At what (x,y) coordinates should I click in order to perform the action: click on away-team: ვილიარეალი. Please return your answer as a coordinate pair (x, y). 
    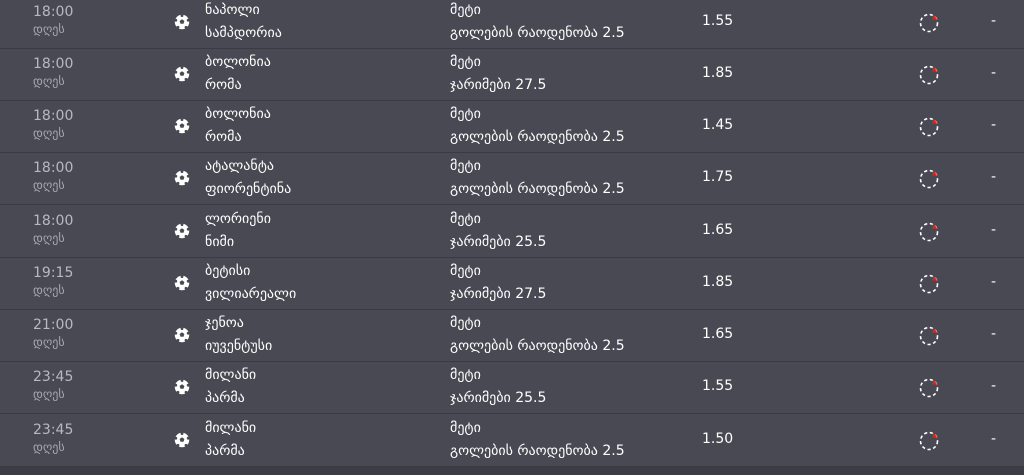
    Looking at the image, I should click on (251, 294).